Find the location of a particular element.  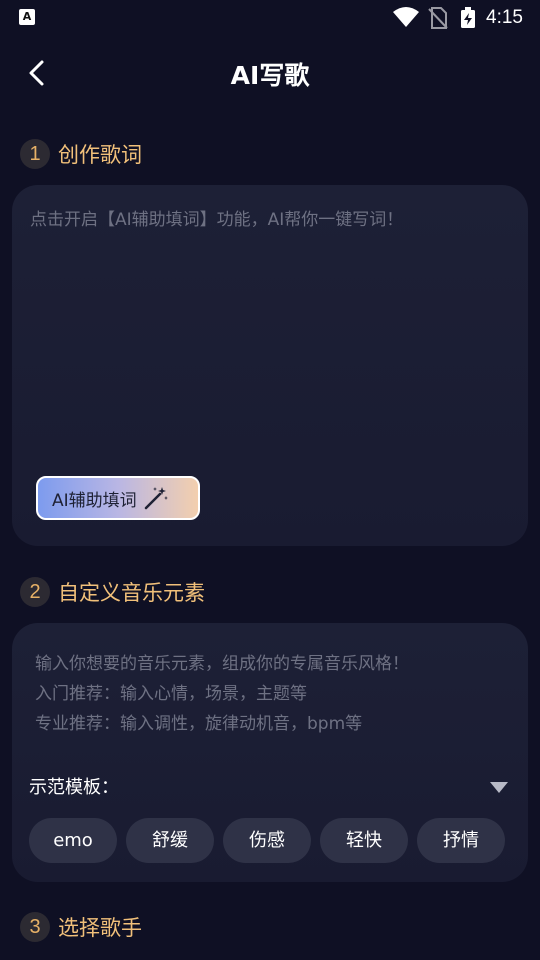

placeholder-line: 专业推荐：输入调性，旋律动机音，bpm等 is located at coordinates (199, 724).